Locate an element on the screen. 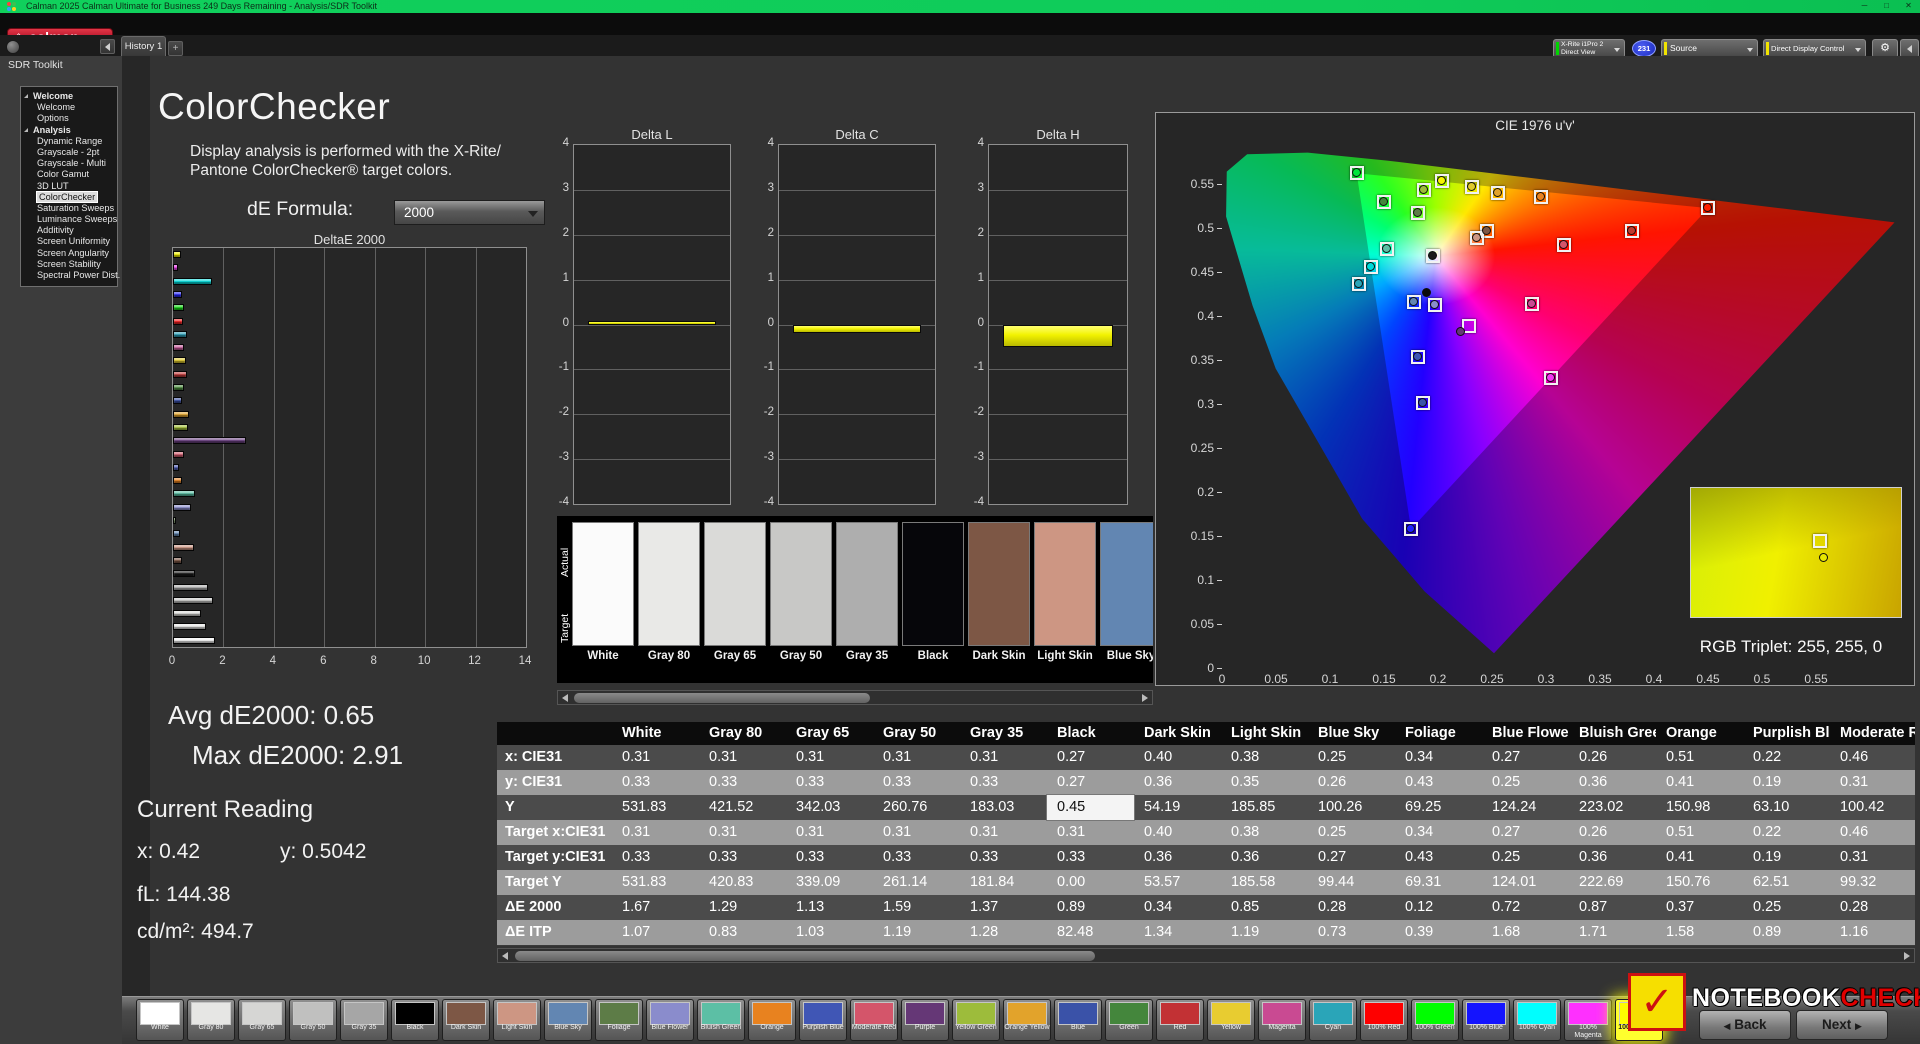  preview-patch-light-skin is located at coordinates (1065, 584).